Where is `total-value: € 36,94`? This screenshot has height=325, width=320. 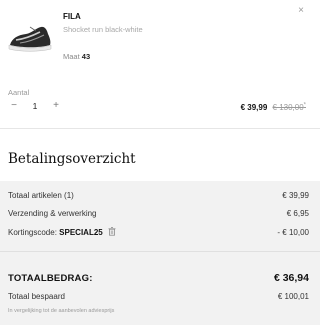 total-value: € 36,94 is located at coordinates (291, 278).